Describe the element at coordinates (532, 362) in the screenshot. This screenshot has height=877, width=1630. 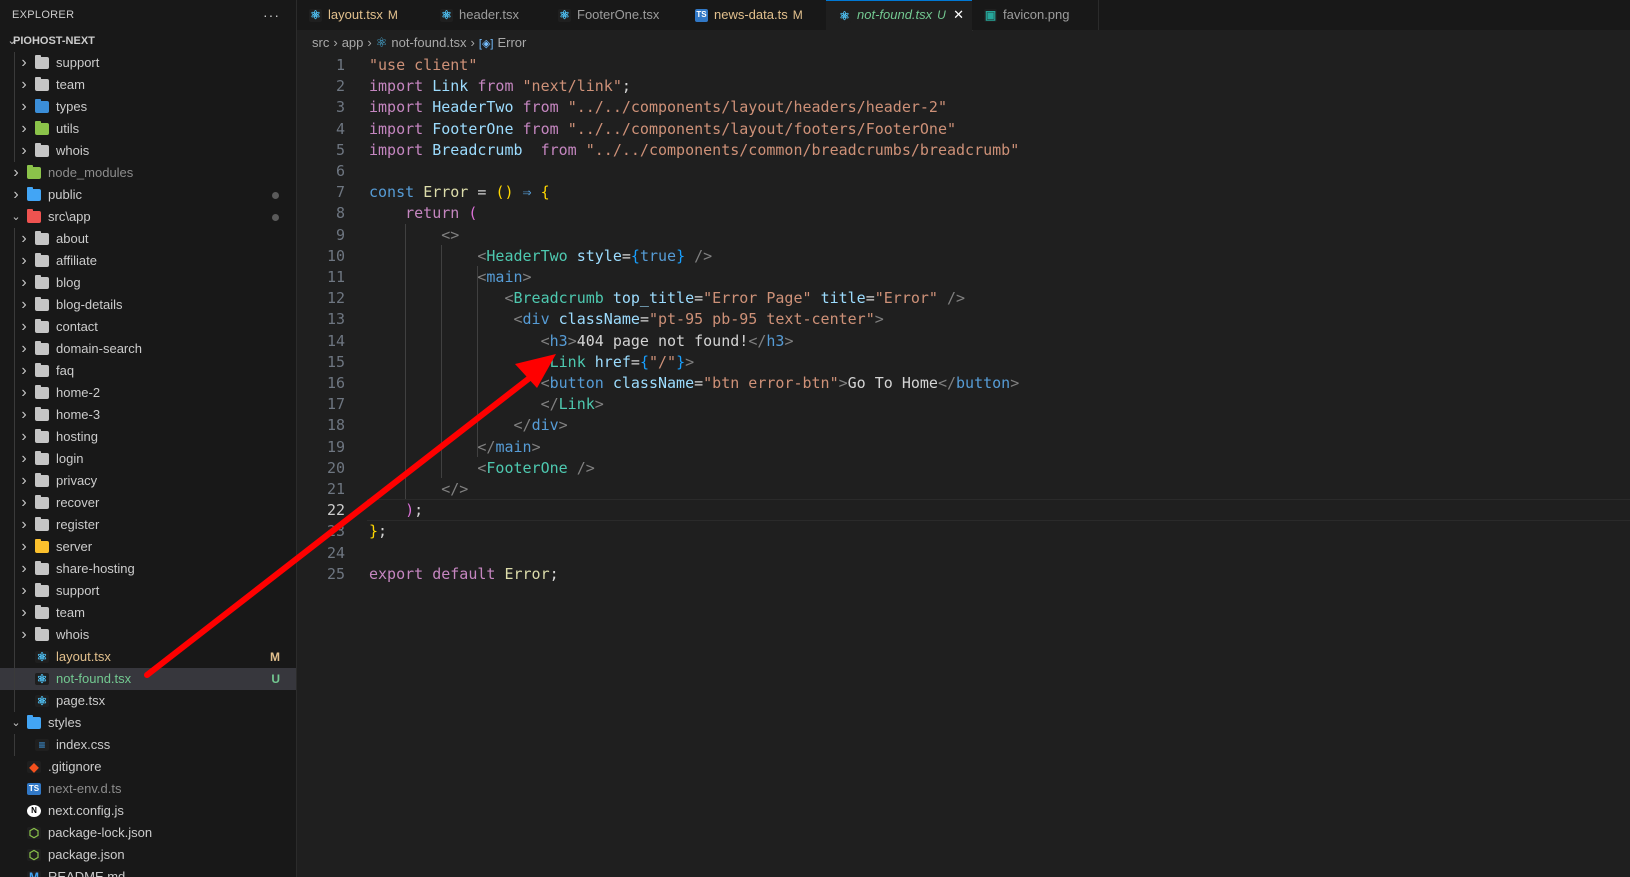
I see `code-content: <Link href={"/"}>` at that location.